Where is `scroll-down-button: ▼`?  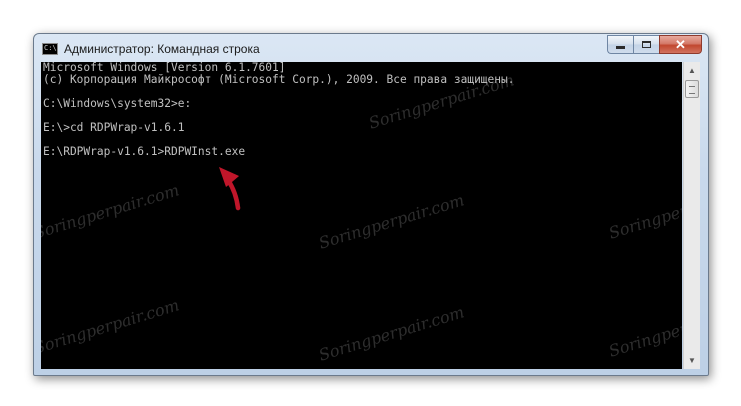 scroll-down-button: ▼ is located at coordinates (692, 360).